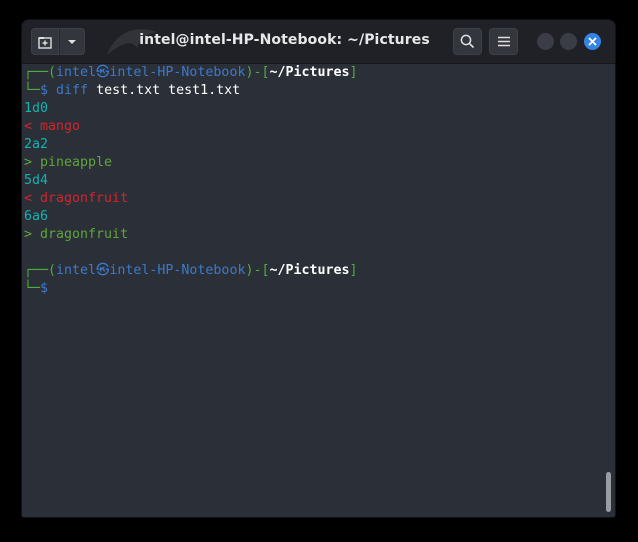 The height and width of the screenshot is (542, 638). I want to click on diff-output-line: < mango, so click(52, 126).